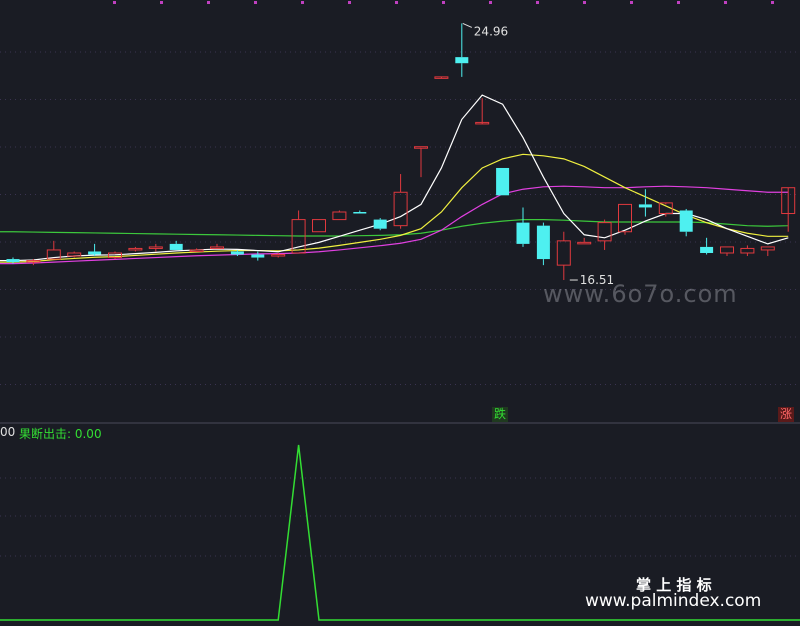  What do you see at coordinates (60, 434) in the screenshot?
I see `indicator-label: 果断出击: 0.00` at bounding box center [60, 434].